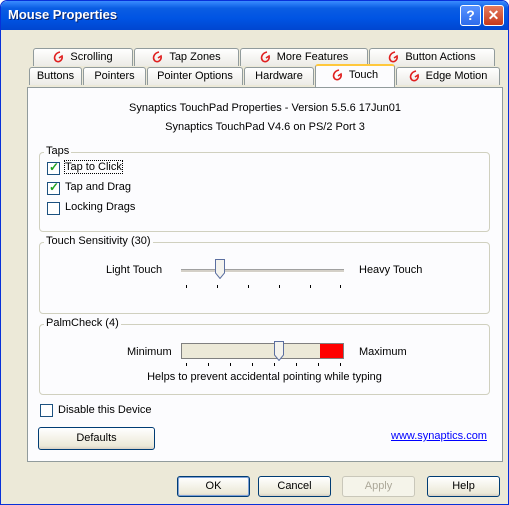  I want to click on tab-label: Pointer Options, so click(195, 76).